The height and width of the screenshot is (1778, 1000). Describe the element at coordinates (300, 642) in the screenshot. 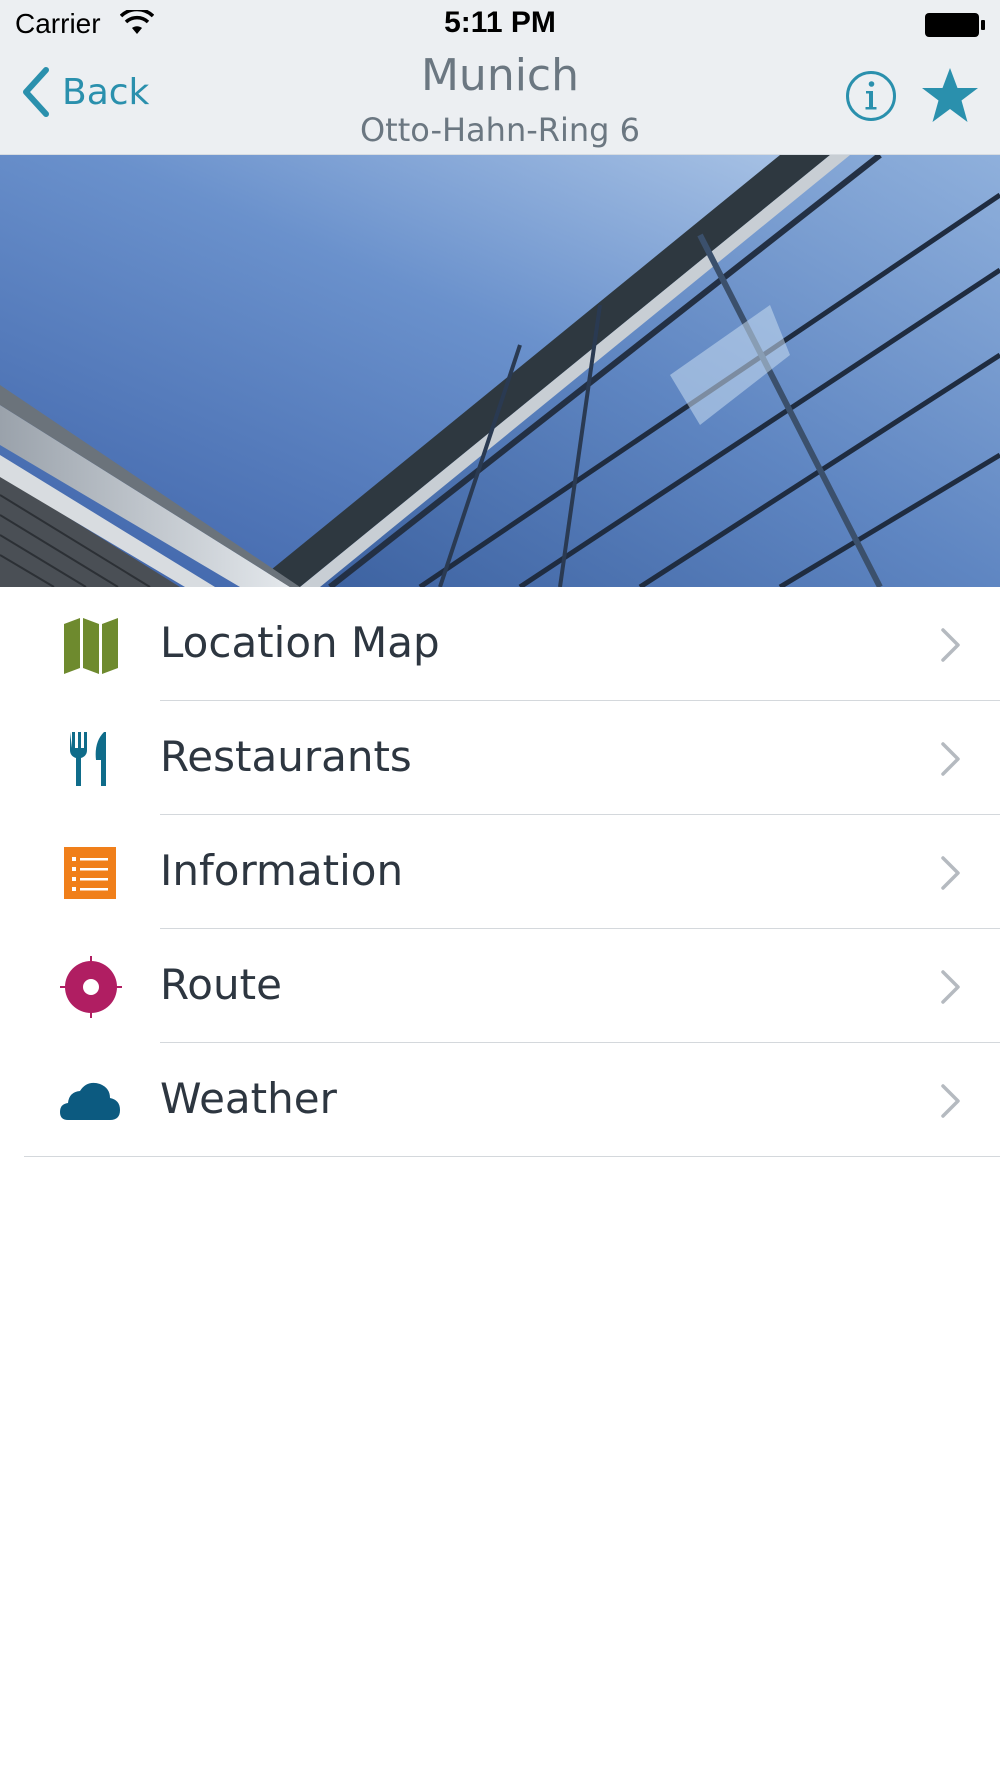

I see `menu-item-label: Location Map` at that location.